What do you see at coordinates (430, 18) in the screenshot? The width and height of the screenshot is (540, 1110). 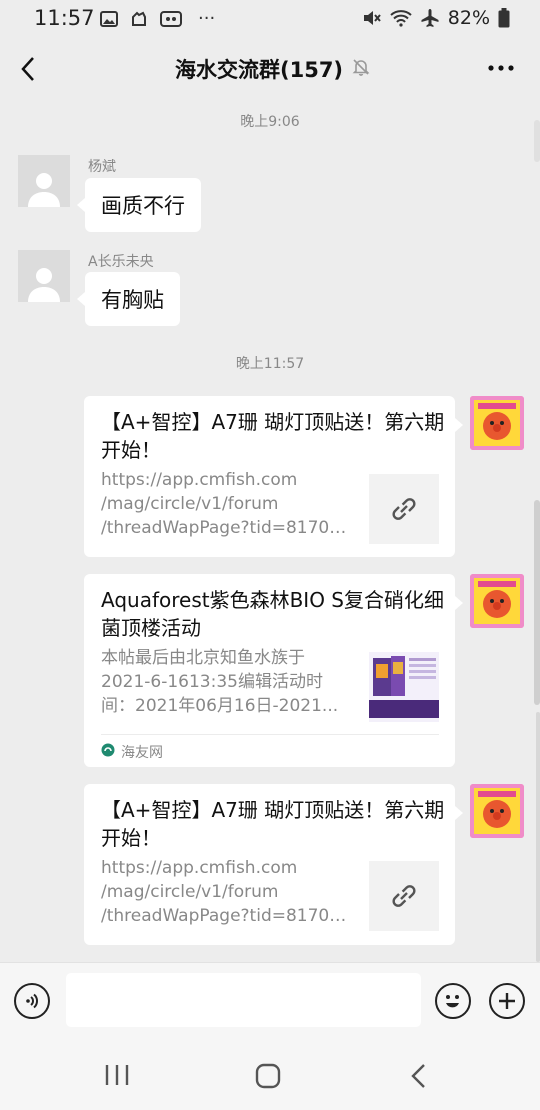 I see `airplane-icon` at bounding box center [430, 18].